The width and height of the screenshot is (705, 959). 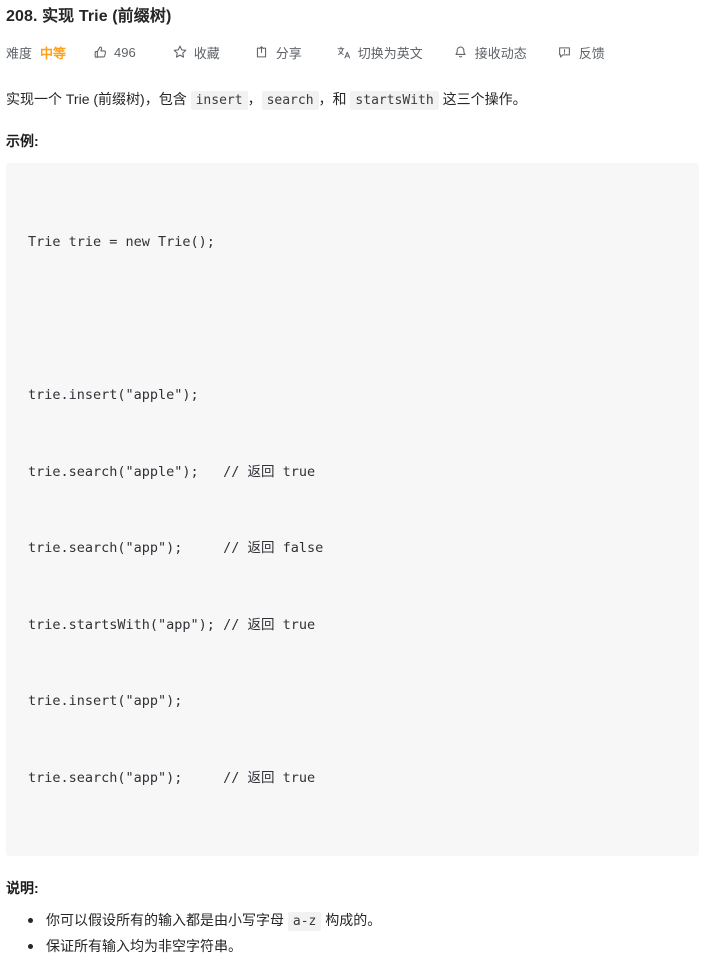 I want to click on feedback-button: 反馈, so click(x=581, y=52).